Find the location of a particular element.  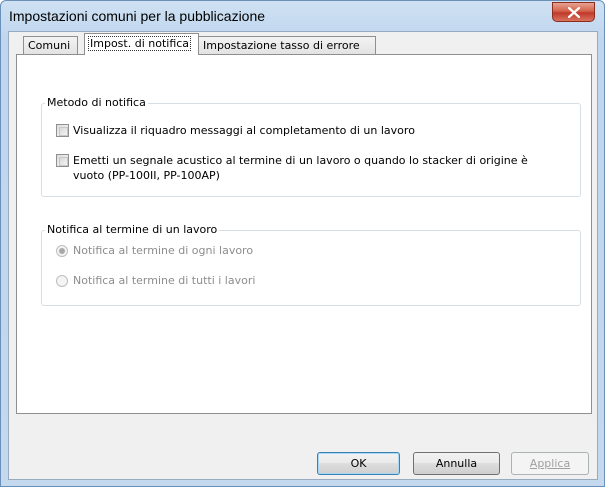

apply-button: Applica is located at coordinates (550, 463).